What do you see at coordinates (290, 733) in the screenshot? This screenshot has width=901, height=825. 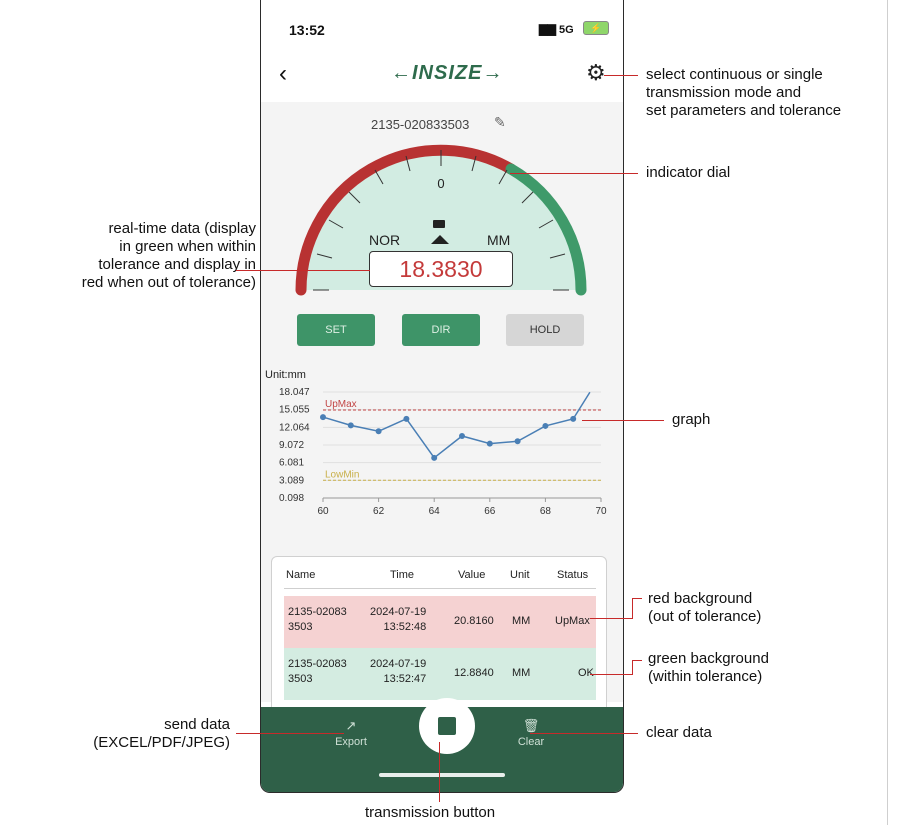 I see `leader-send-data` at bounding box center [290, 733].